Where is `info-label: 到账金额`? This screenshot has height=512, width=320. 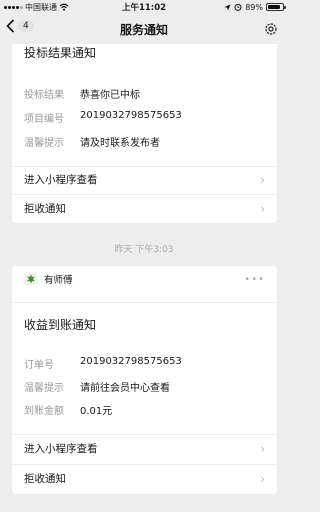
info-label: 到账金额 is located at coordinates (44, 411).